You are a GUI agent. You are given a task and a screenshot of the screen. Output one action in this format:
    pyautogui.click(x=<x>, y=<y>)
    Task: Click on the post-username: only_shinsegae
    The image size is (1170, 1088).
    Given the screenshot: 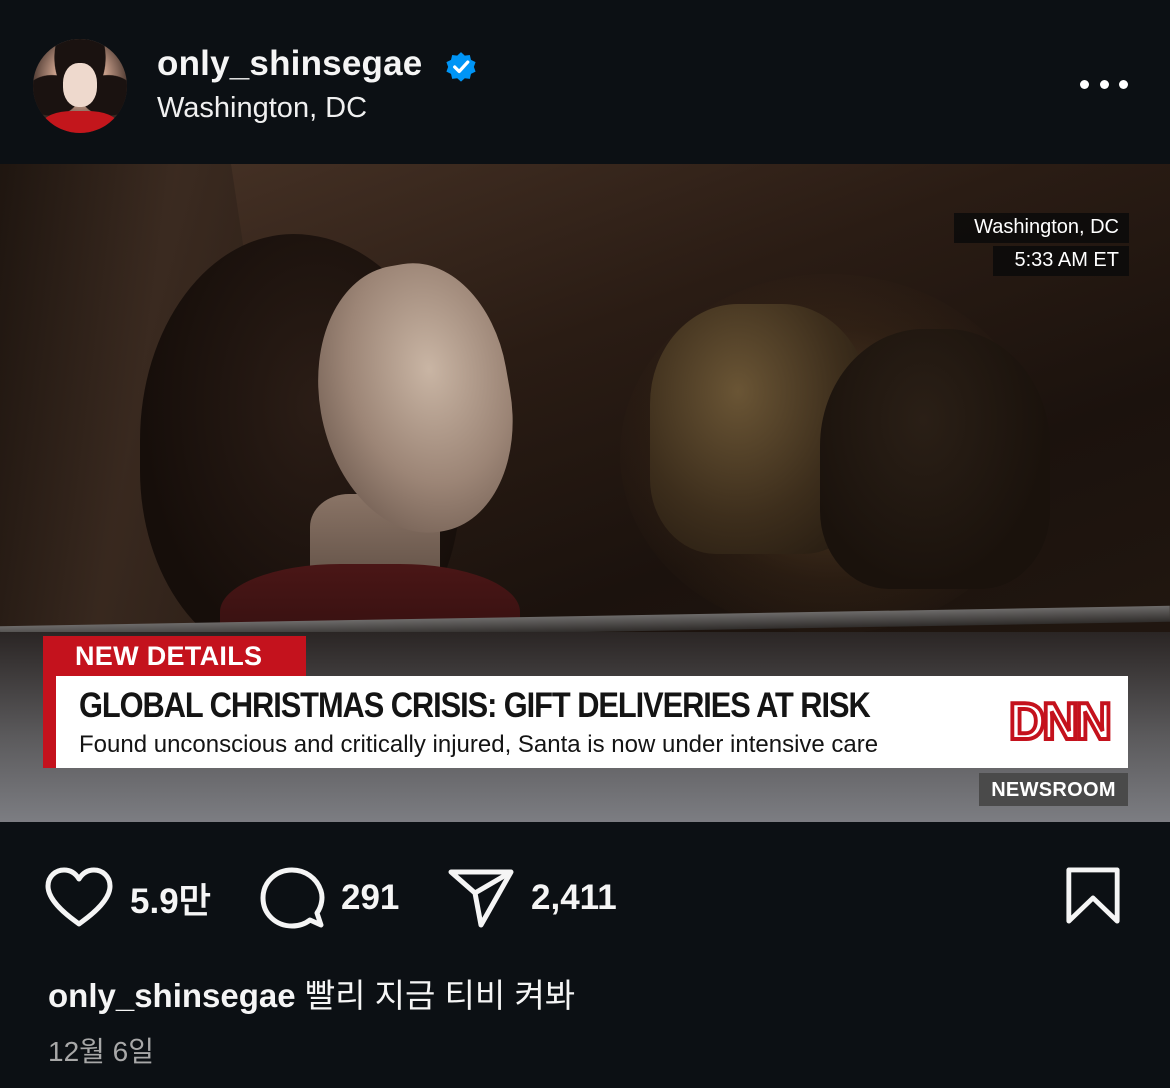 What is the action you would take?
    pyautogui.click(x=289, y=64)
    